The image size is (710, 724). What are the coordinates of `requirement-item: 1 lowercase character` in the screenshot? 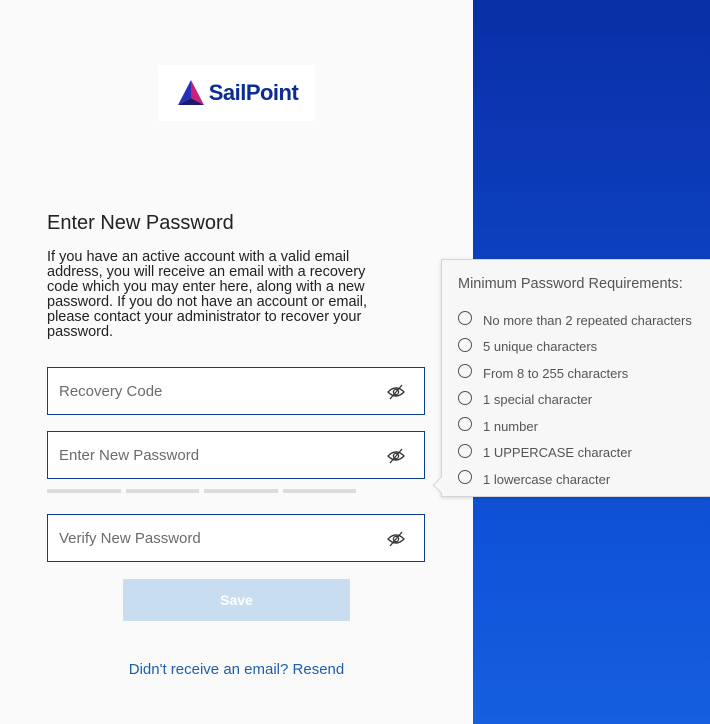 It's located at (575, 479).